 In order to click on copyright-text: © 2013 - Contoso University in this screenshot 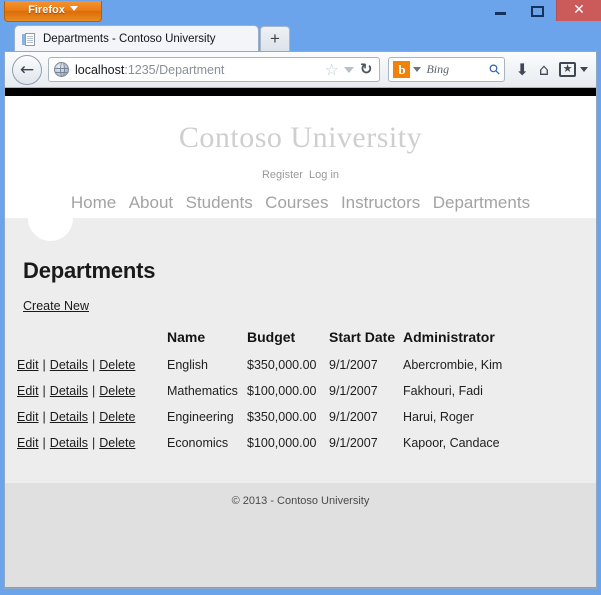, I will do `click(300, 501)`.